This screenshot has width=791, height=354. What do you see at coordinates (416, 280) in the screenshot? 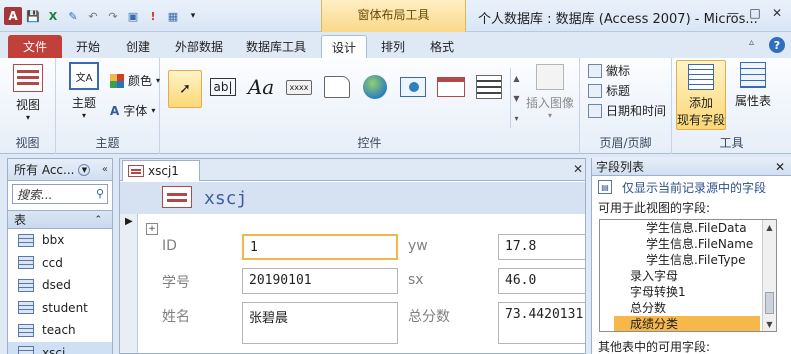
I see `field-label-sx: sx` at bounding box center [416, 280].